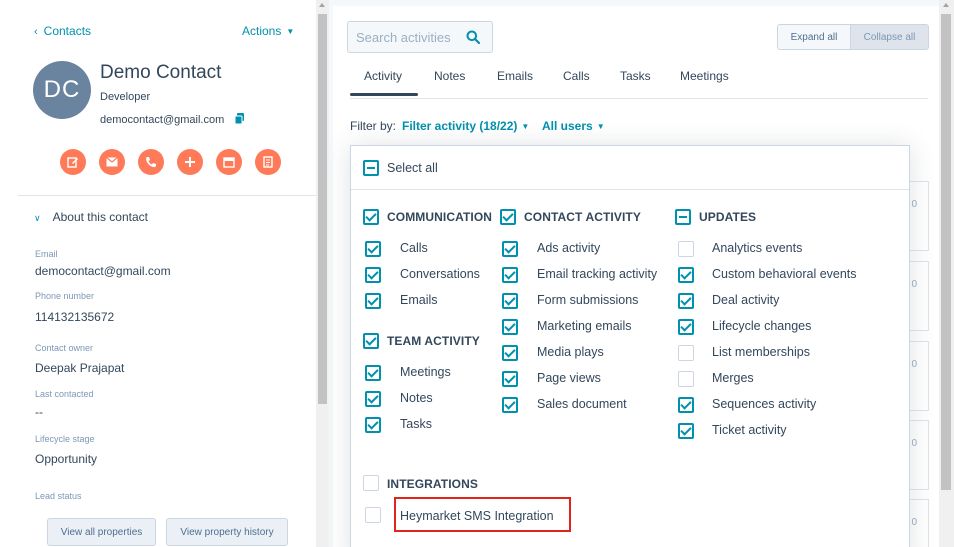 This screenshot has height=547, width=954. What do you see at coordinates (66, 459) in the screenshot?
I see `property-value-lifecycle: Opportunity` at bounding box center [66, 459].